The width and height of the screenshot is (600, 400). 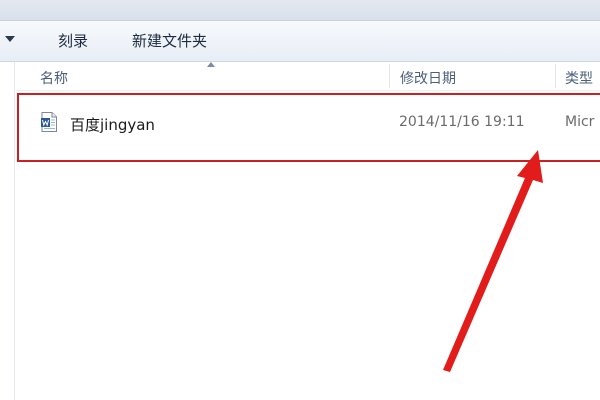 What do you see at coordinates (49, 122) in the screenshot?
I see `word-document-icon` at bounding box center [49, 122].